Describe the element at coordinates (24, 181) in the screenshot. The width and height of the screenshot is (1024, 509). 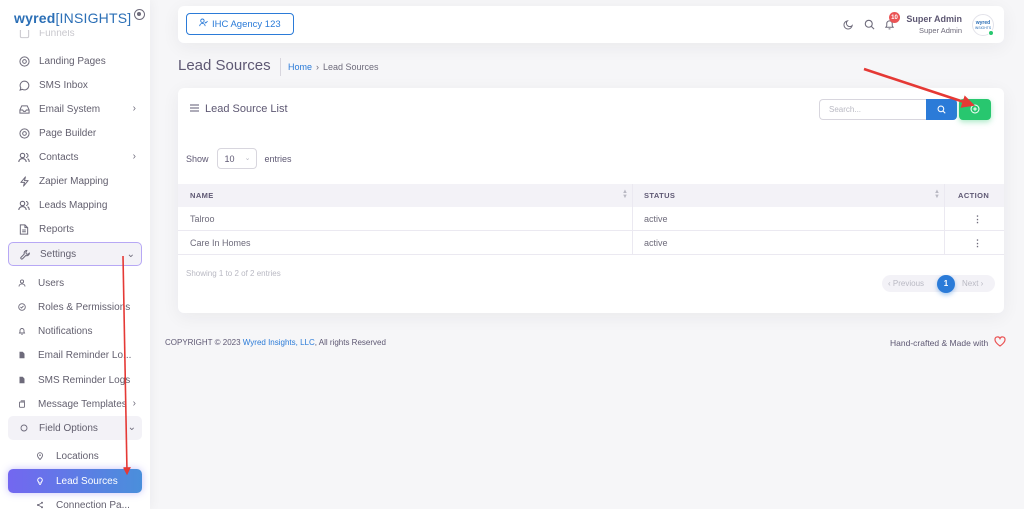
I see `zap-icon` at that location.